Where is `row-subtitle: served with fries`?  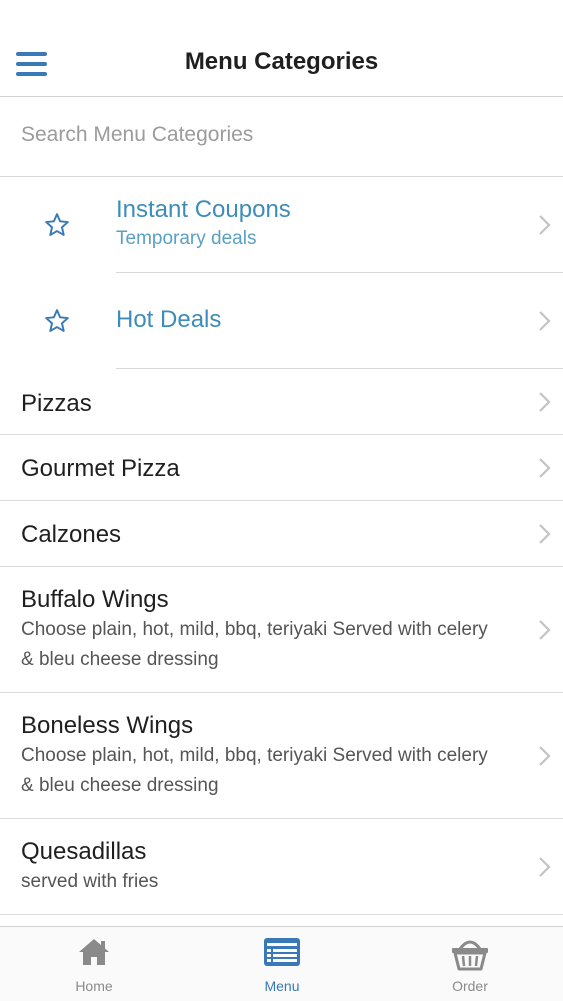
row-subtitle: served with fries is located at coordinates (90, 881).